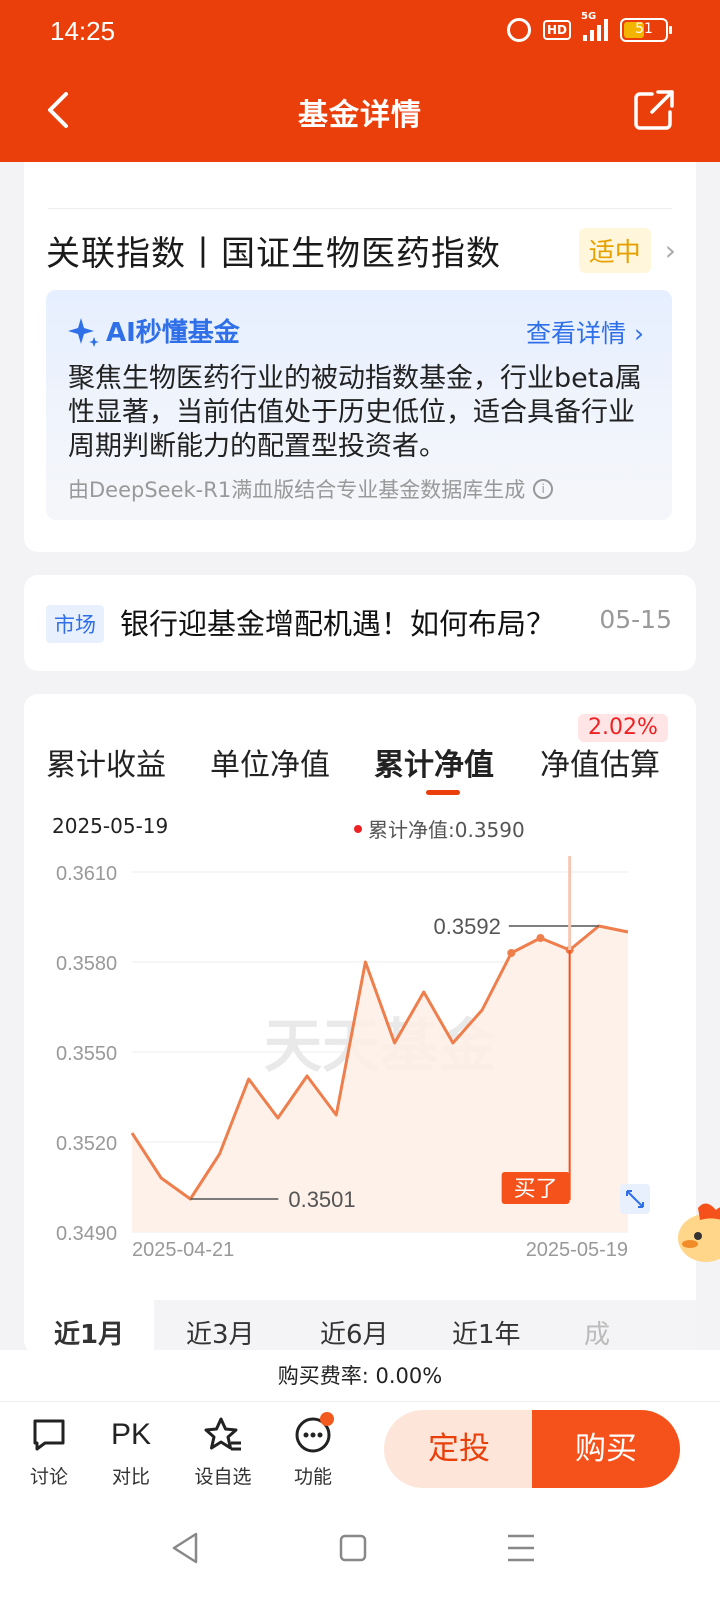  What do you see at coordinates (130, 1477) in the screenshot?
I see `compare-label: 对比` at bounding box center [130, 1477].